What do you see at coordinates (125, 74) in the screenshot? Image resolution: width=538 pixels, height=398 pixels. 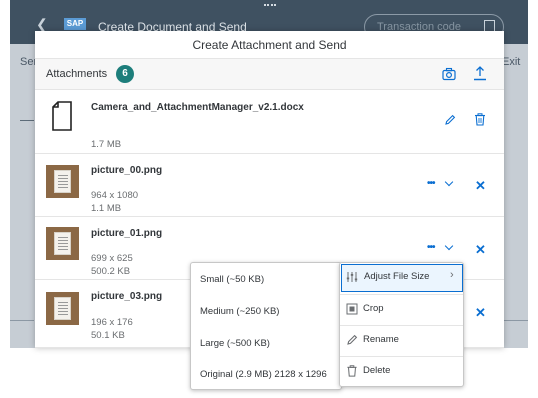 I see `attachments-count-badge: 6` at bounding box center [125, 74].